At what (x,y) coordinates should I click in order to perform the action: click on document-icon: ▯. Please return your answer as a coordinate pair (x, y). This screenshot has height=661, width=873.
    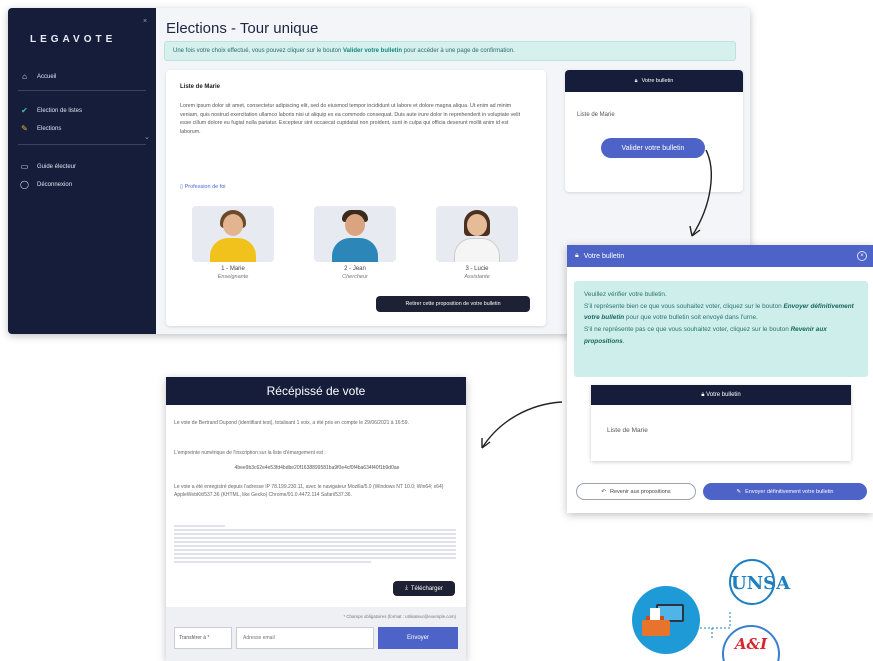
    Looking at the image, I should click on (182, 187).